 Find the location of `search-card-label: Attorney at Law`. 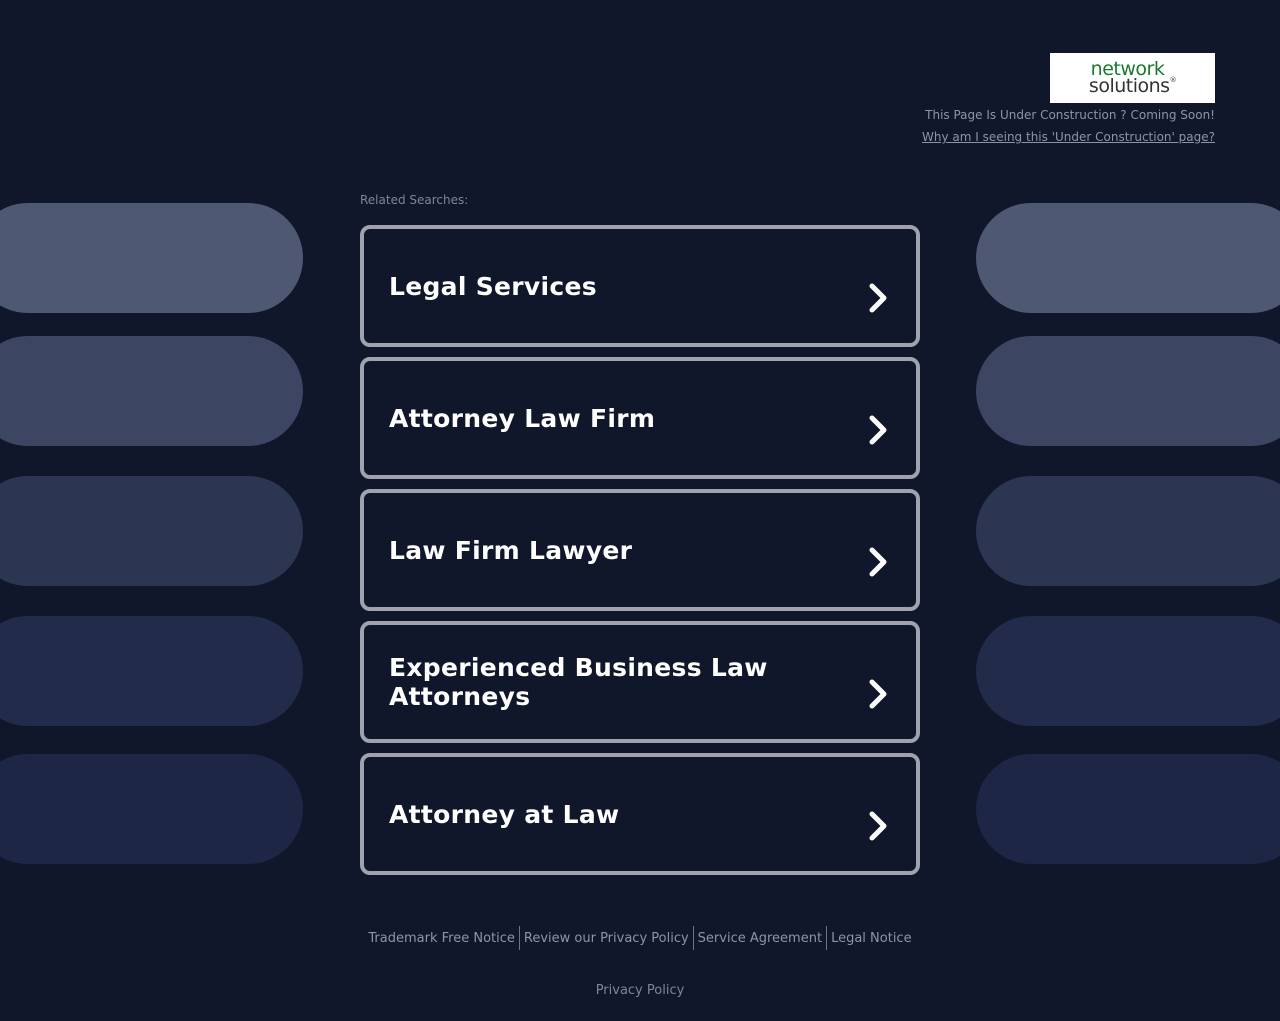

search-card-label: Attorney at Law is located at coordinates (504, 814).